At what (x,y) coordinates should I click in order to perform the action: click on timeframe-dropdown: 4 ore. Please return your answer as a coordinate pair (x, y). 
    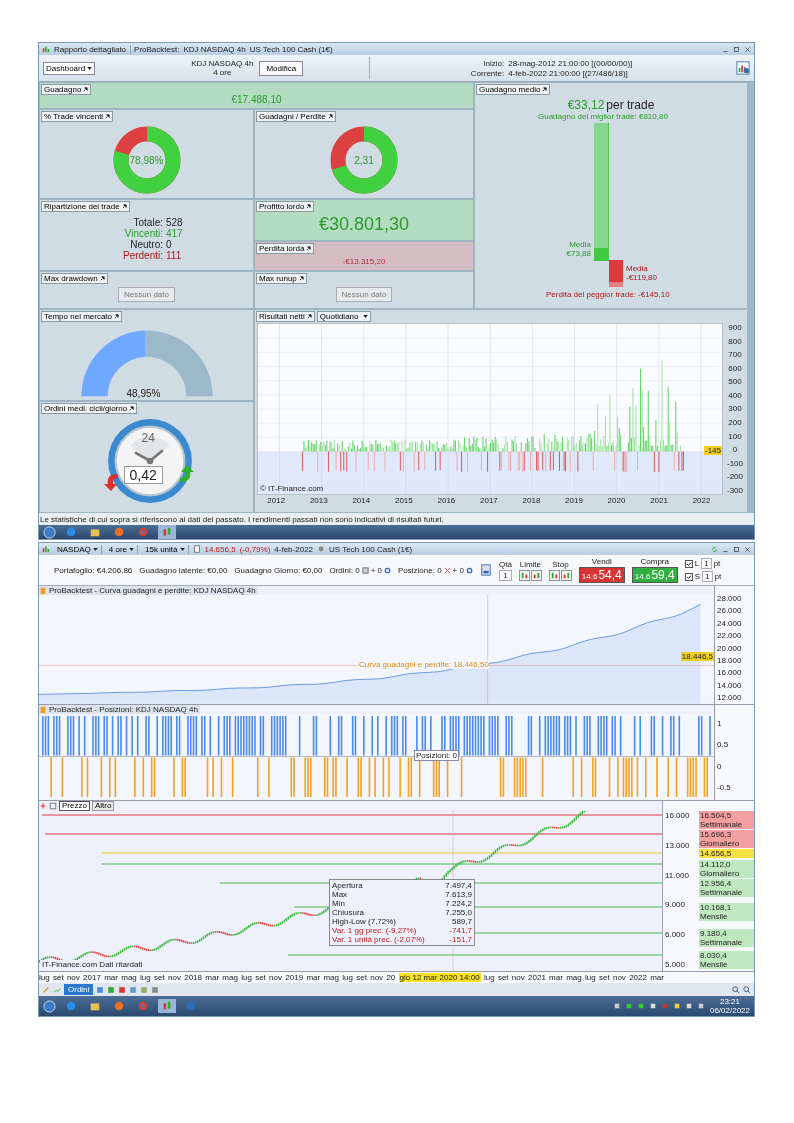
    Looking at the image, I should click on (122, 549).